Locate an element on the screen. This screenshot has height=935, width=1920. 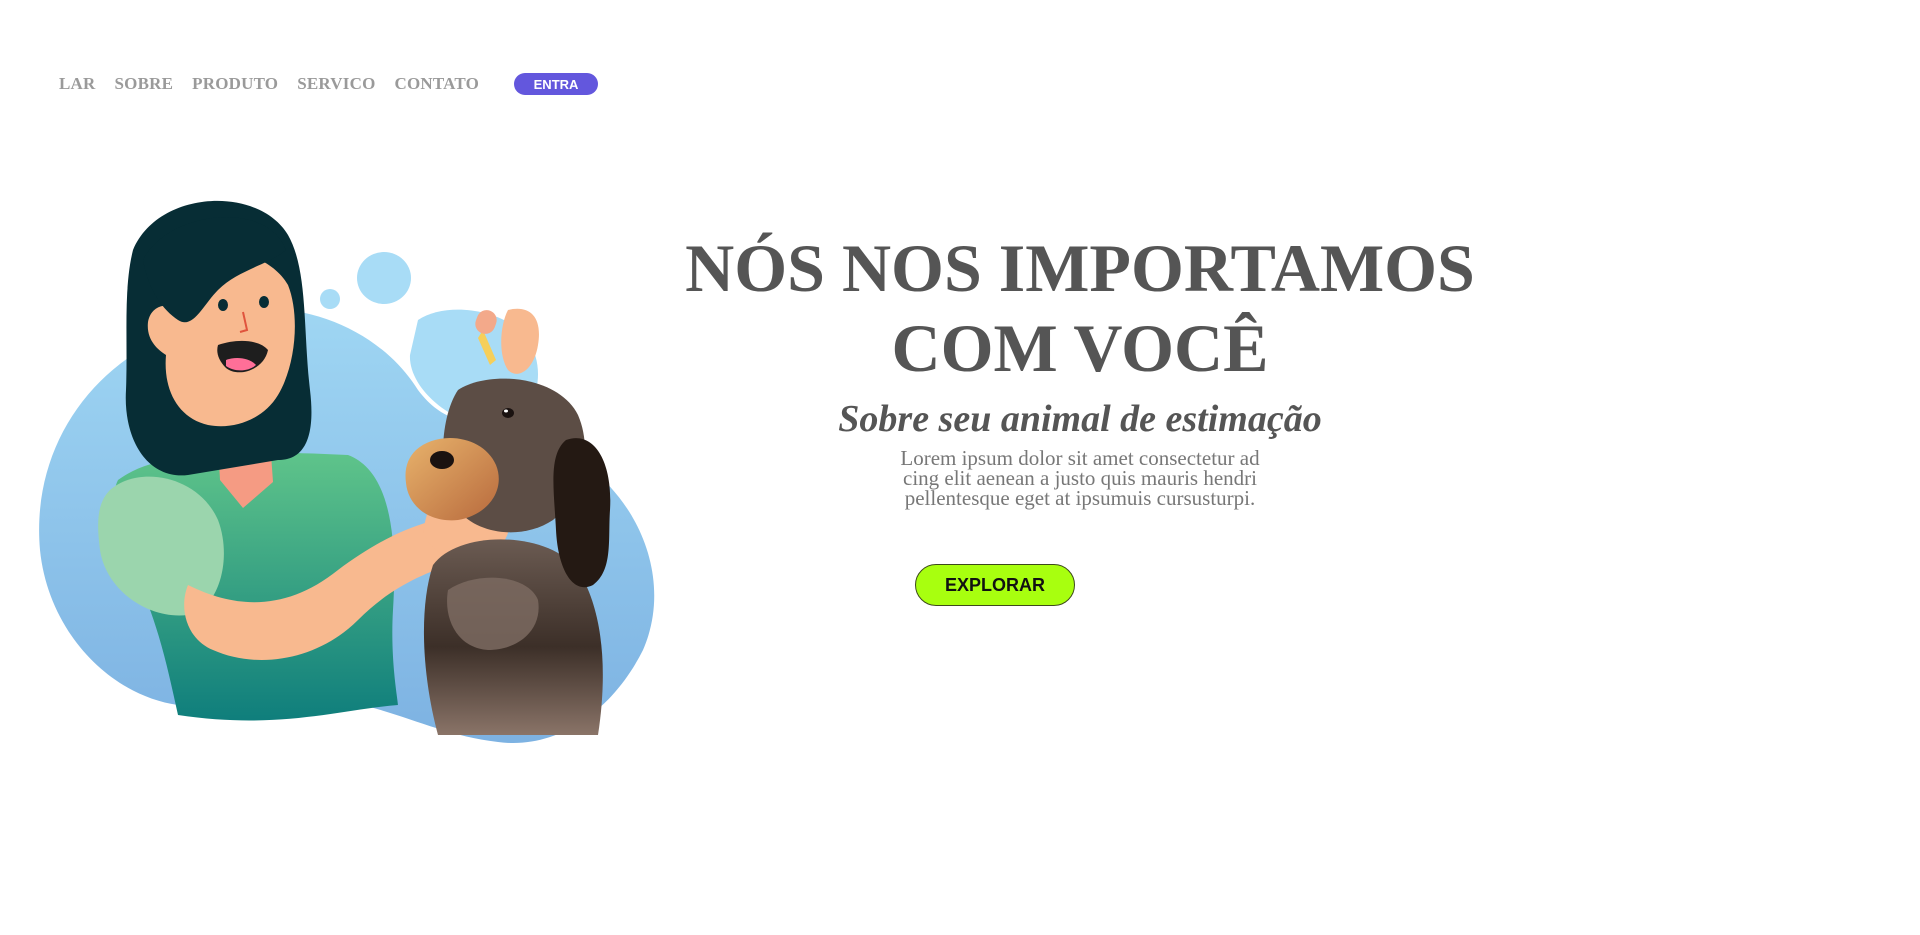
dog-eye is located at coordinates (508, 413).